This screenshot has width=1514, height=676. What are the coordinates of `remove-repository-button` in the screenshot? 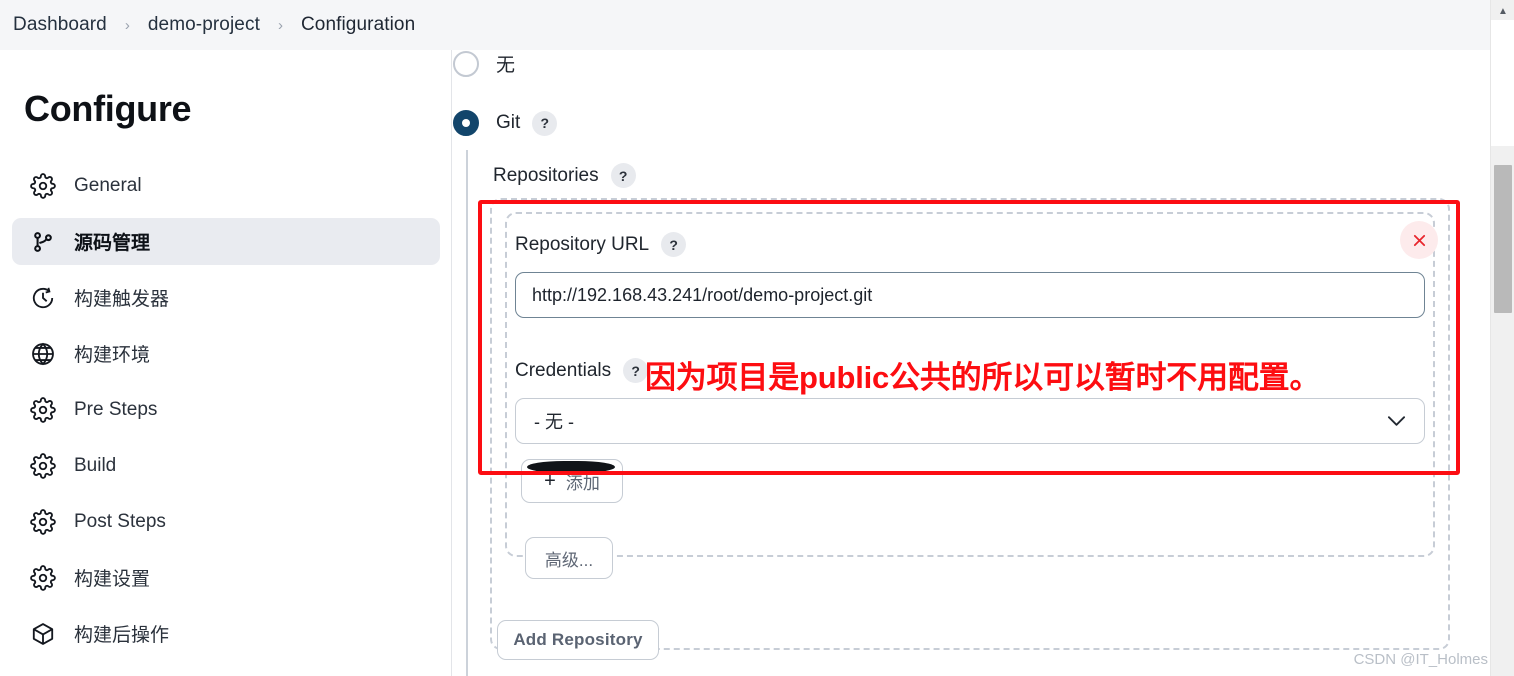 It's located at (1419, 240).